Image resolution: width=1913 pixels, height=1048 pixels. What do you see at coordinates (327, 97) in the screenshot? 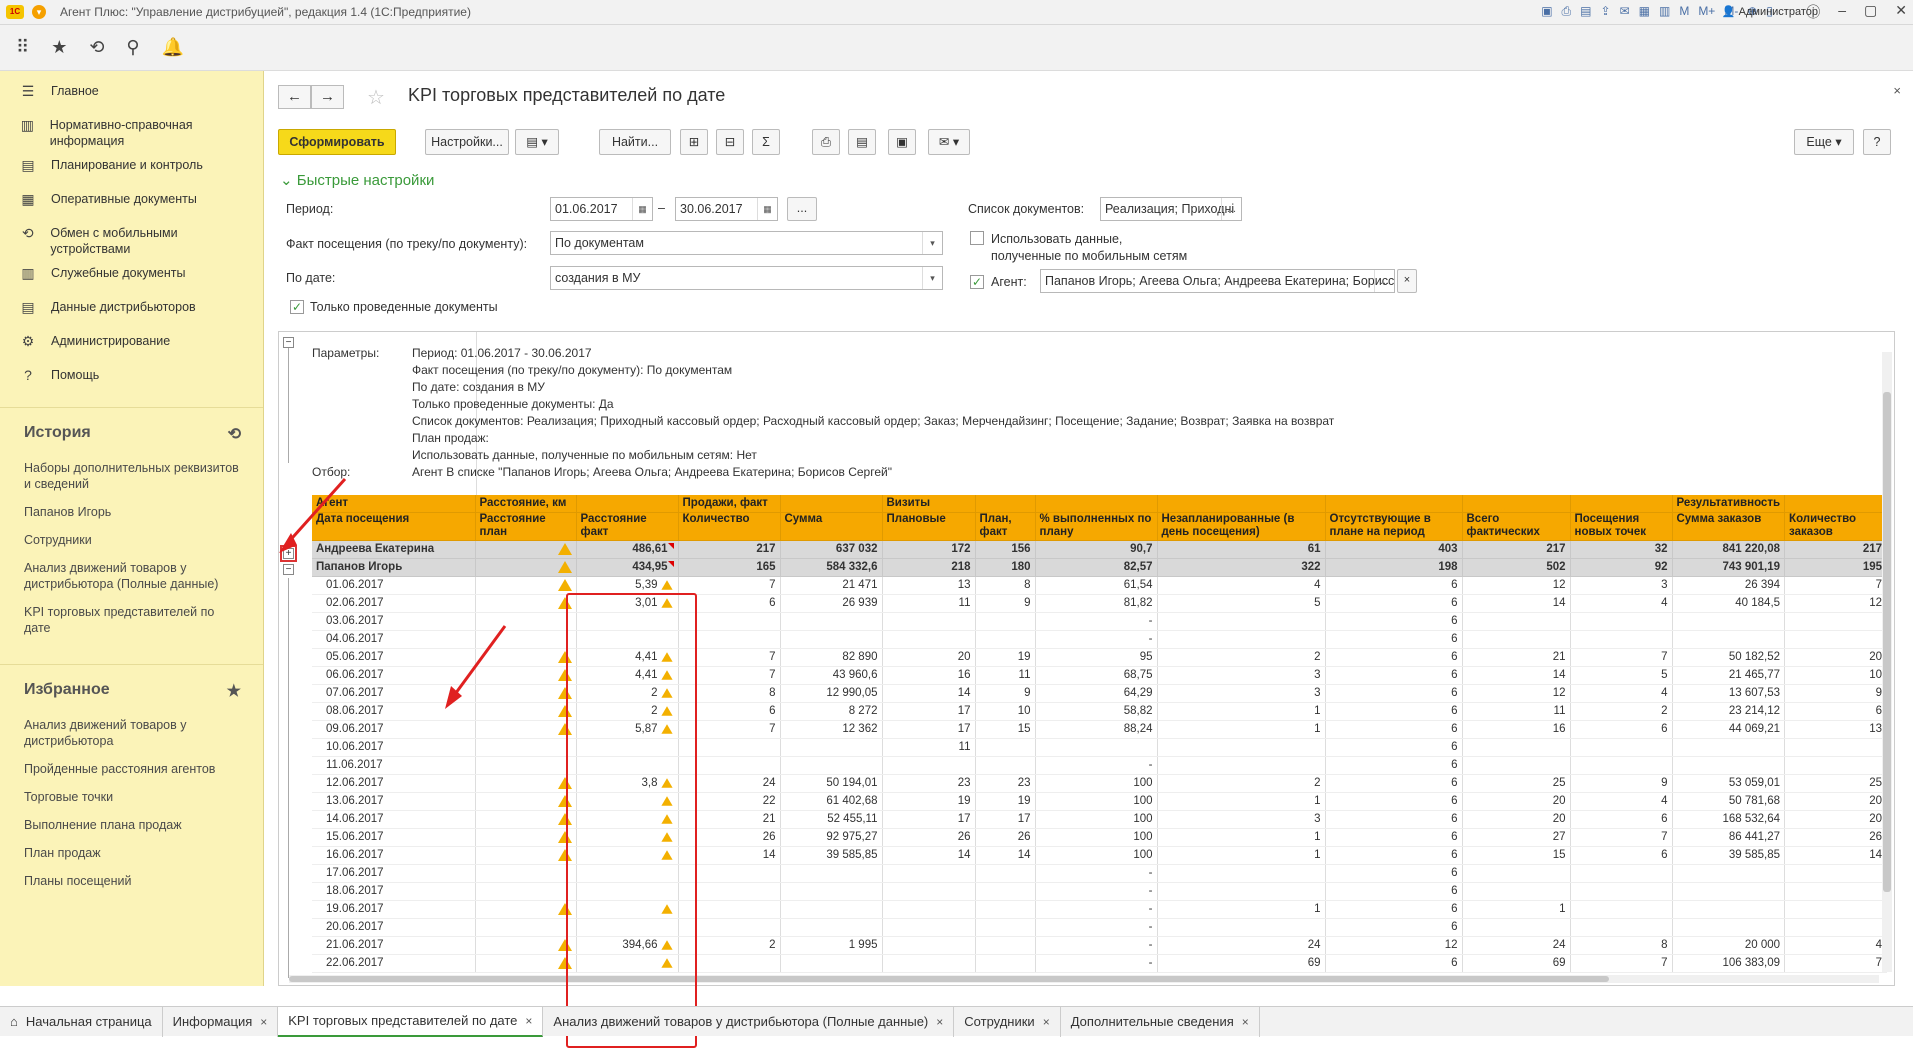
I see `forward-button: →` at bounding box center [327, 97].